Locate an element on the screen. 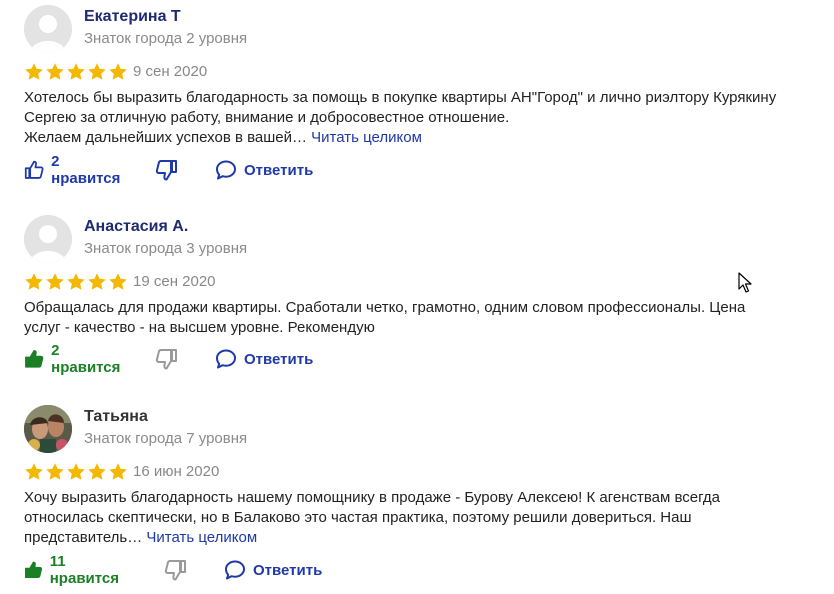  like-count: 11 нравится is located at coordinates (84, 570).